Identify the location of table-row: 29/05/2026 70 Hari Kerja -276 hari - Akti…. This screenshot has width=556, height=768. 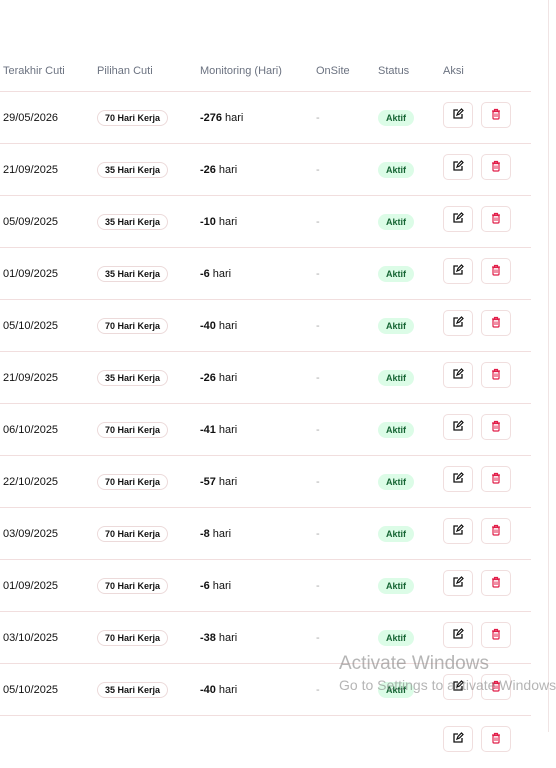
(265, 117).